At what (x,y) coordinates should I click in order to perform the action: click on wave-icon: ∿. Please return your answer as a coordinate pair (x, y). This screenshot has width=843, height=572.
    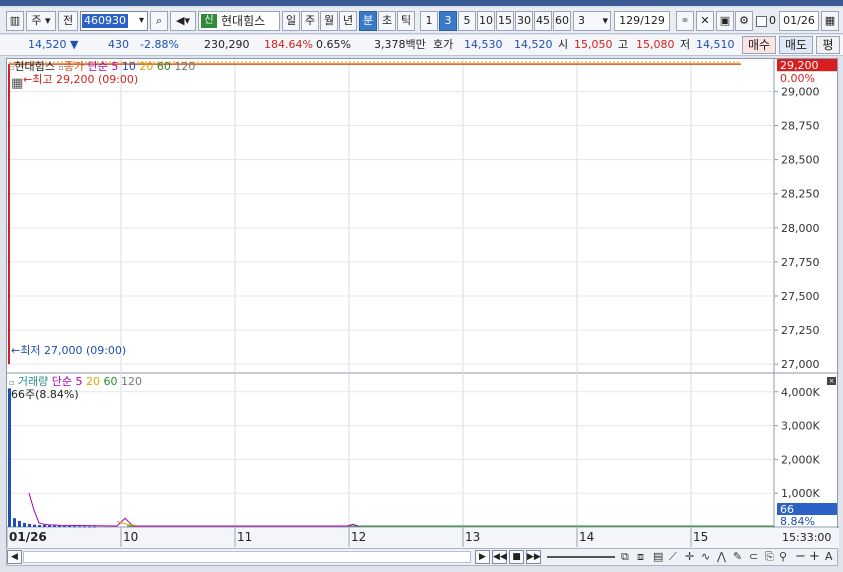
    Looking at the image, I should click on (705, 557).